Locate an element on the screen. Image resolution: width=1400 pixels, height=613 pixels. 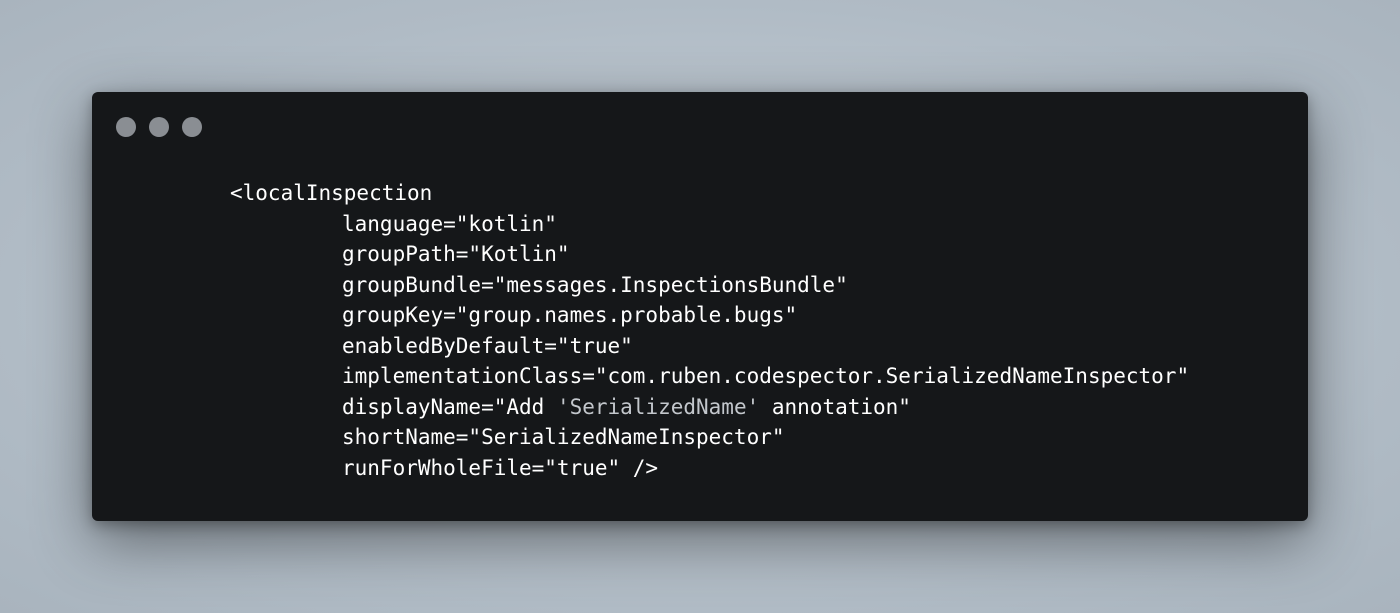
display-name-quoted: 'SerializedName' is located at coordinates (658, 406).